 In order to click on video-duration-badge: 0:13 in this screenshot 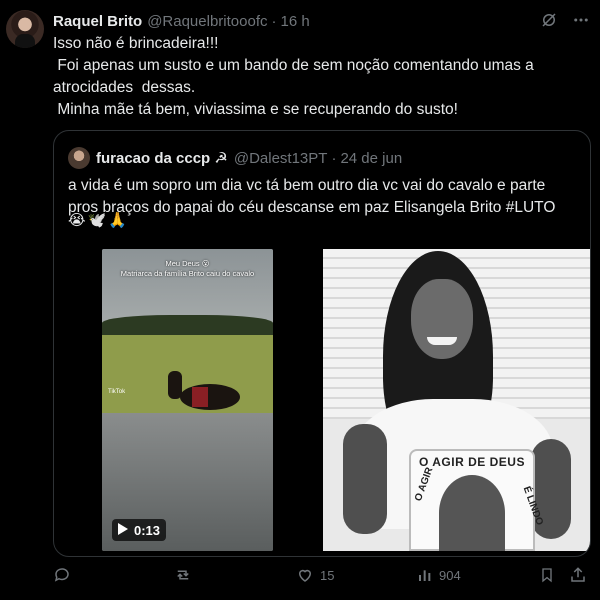, I will do `click(139, 530)`.